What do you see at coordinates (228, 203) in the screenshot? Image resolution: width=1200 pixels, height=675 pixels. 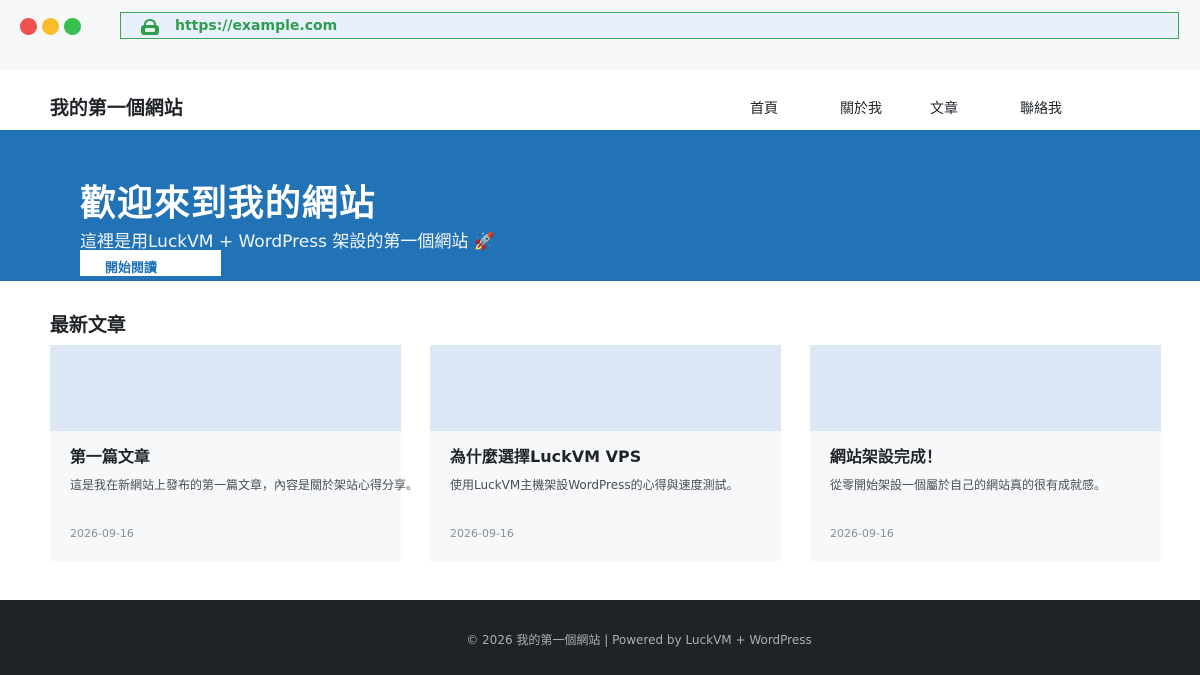 I see `hero-title: 歡迎來到我的網站` at bounding box center [228, 203].